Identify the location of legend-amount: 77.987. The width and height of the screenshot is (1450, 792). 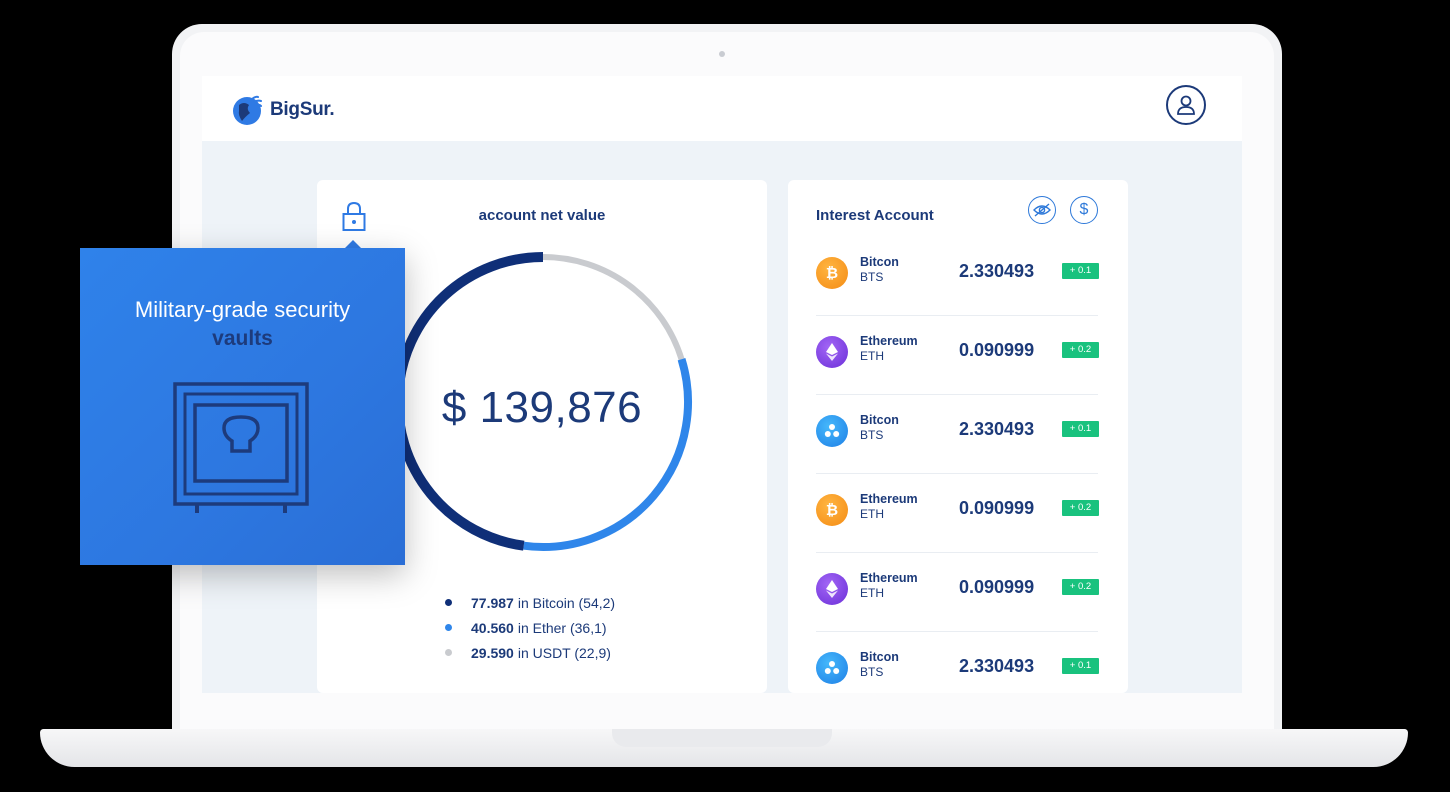
(492, 602).